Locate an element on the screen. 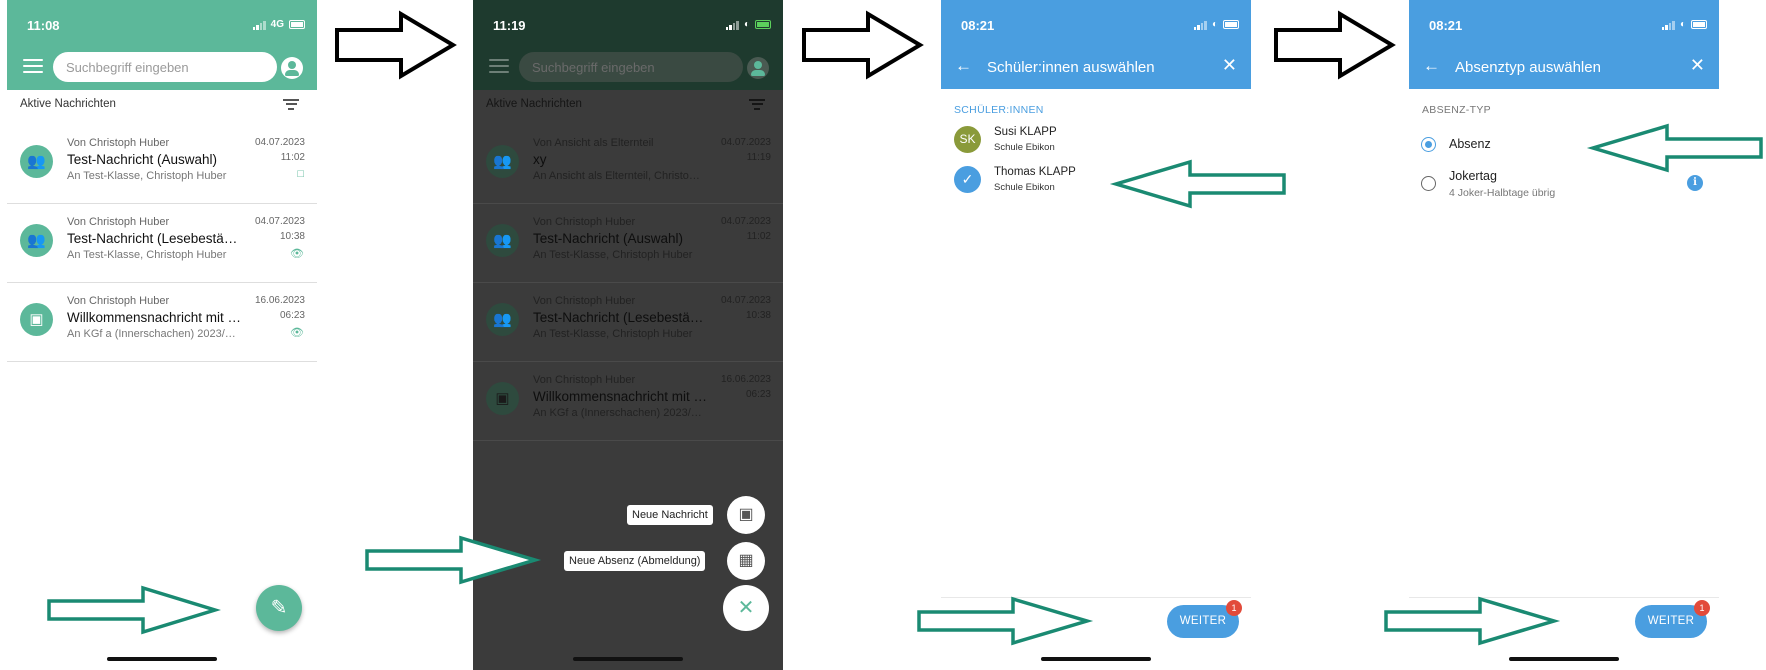 This screenshot has height=670, width=1766. student-name: Susi KLAPP is located at coordinates (1025, 132).